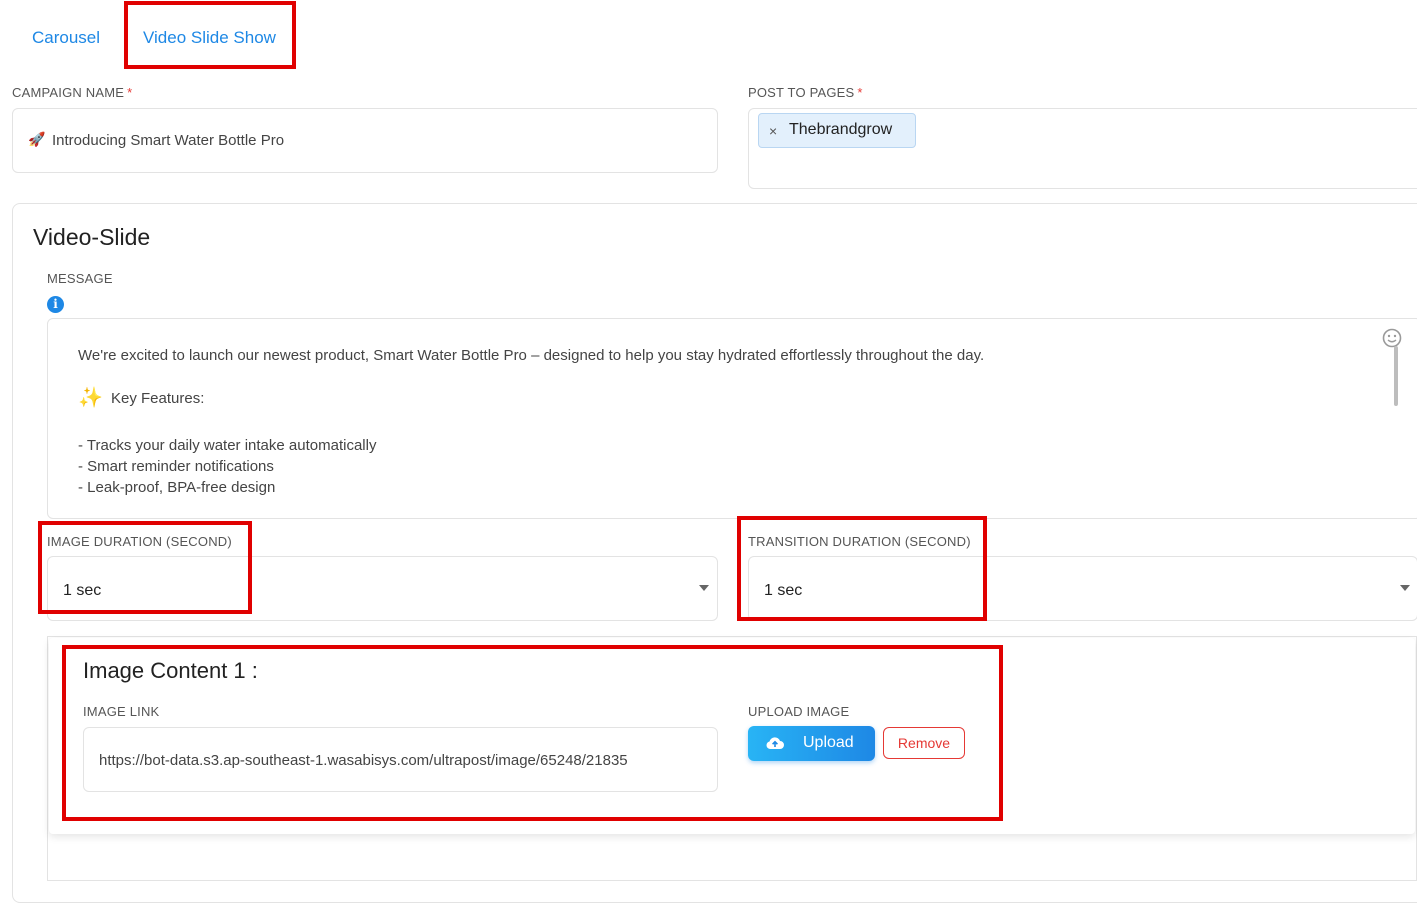 The height and width of the screenshot is (903, 1417). What do you see at coordinates (90, 398) in the screenshot?
I see `sparkle-icon: ✨` at bounding box center [90, 398].